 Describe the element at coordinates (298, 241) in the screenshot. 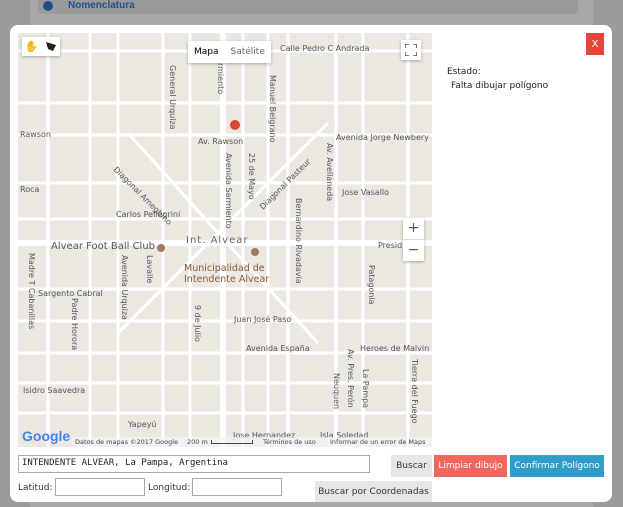

I see `street-label: Bernardino Rivadavia` at that location.